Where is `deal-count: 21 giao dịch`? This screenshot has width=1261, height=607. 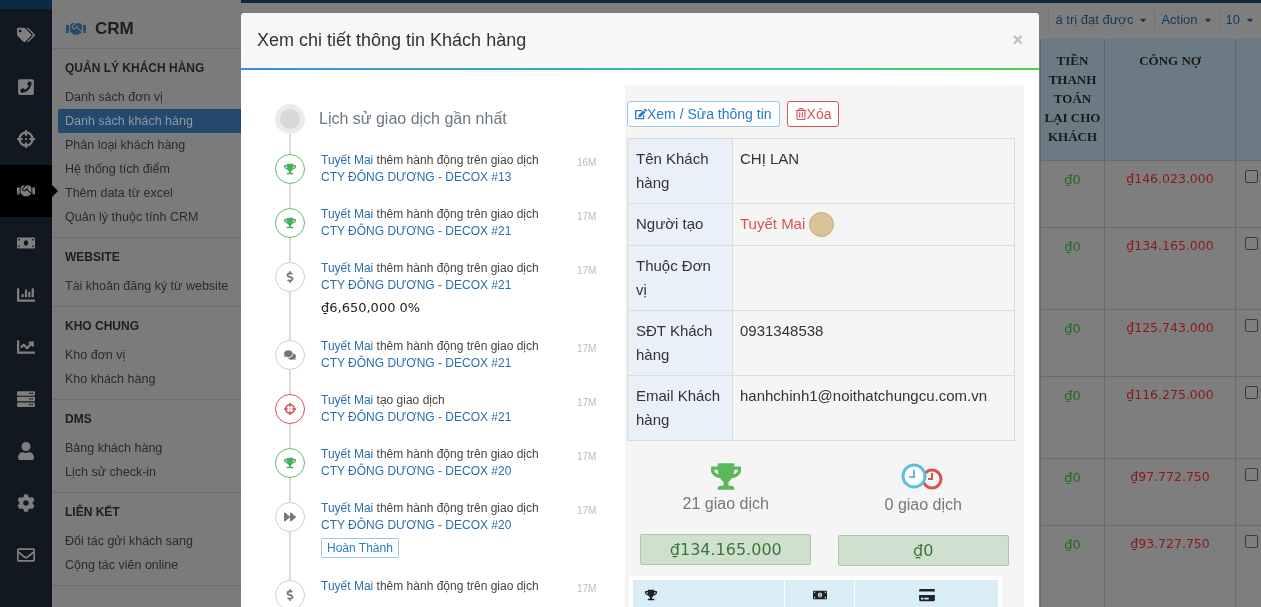 deal-count: 21 giao dịch is located at coordinates (725, 504).